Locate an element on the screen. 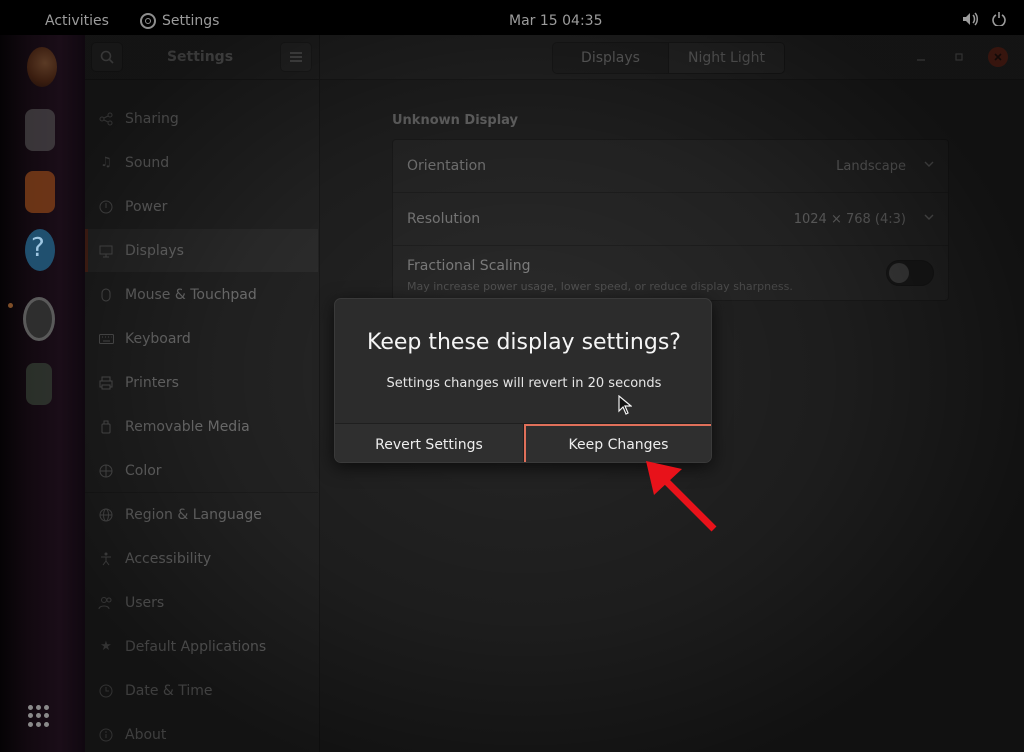 Image resolution: width=1024 pixels, height=752 pixels. show-applications-icon is located at coordinates (39, 716).